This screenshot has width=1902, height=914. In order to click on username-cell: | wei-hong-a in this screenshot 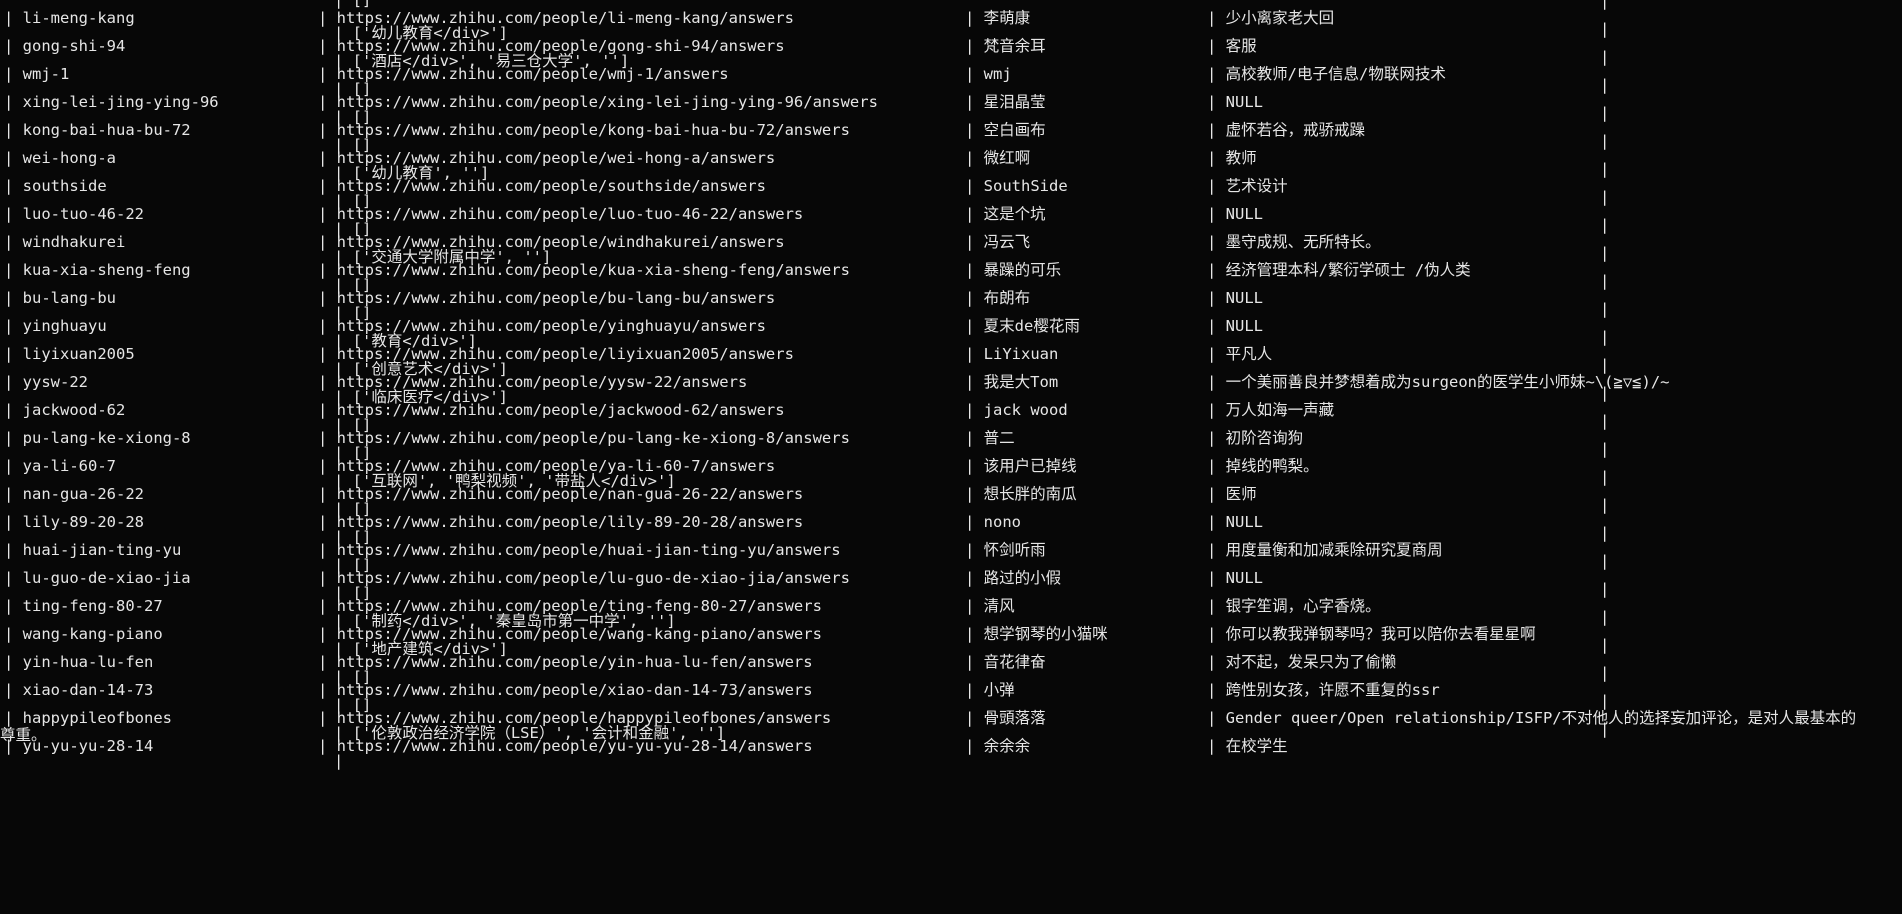, I will do `click(60, 158)`.